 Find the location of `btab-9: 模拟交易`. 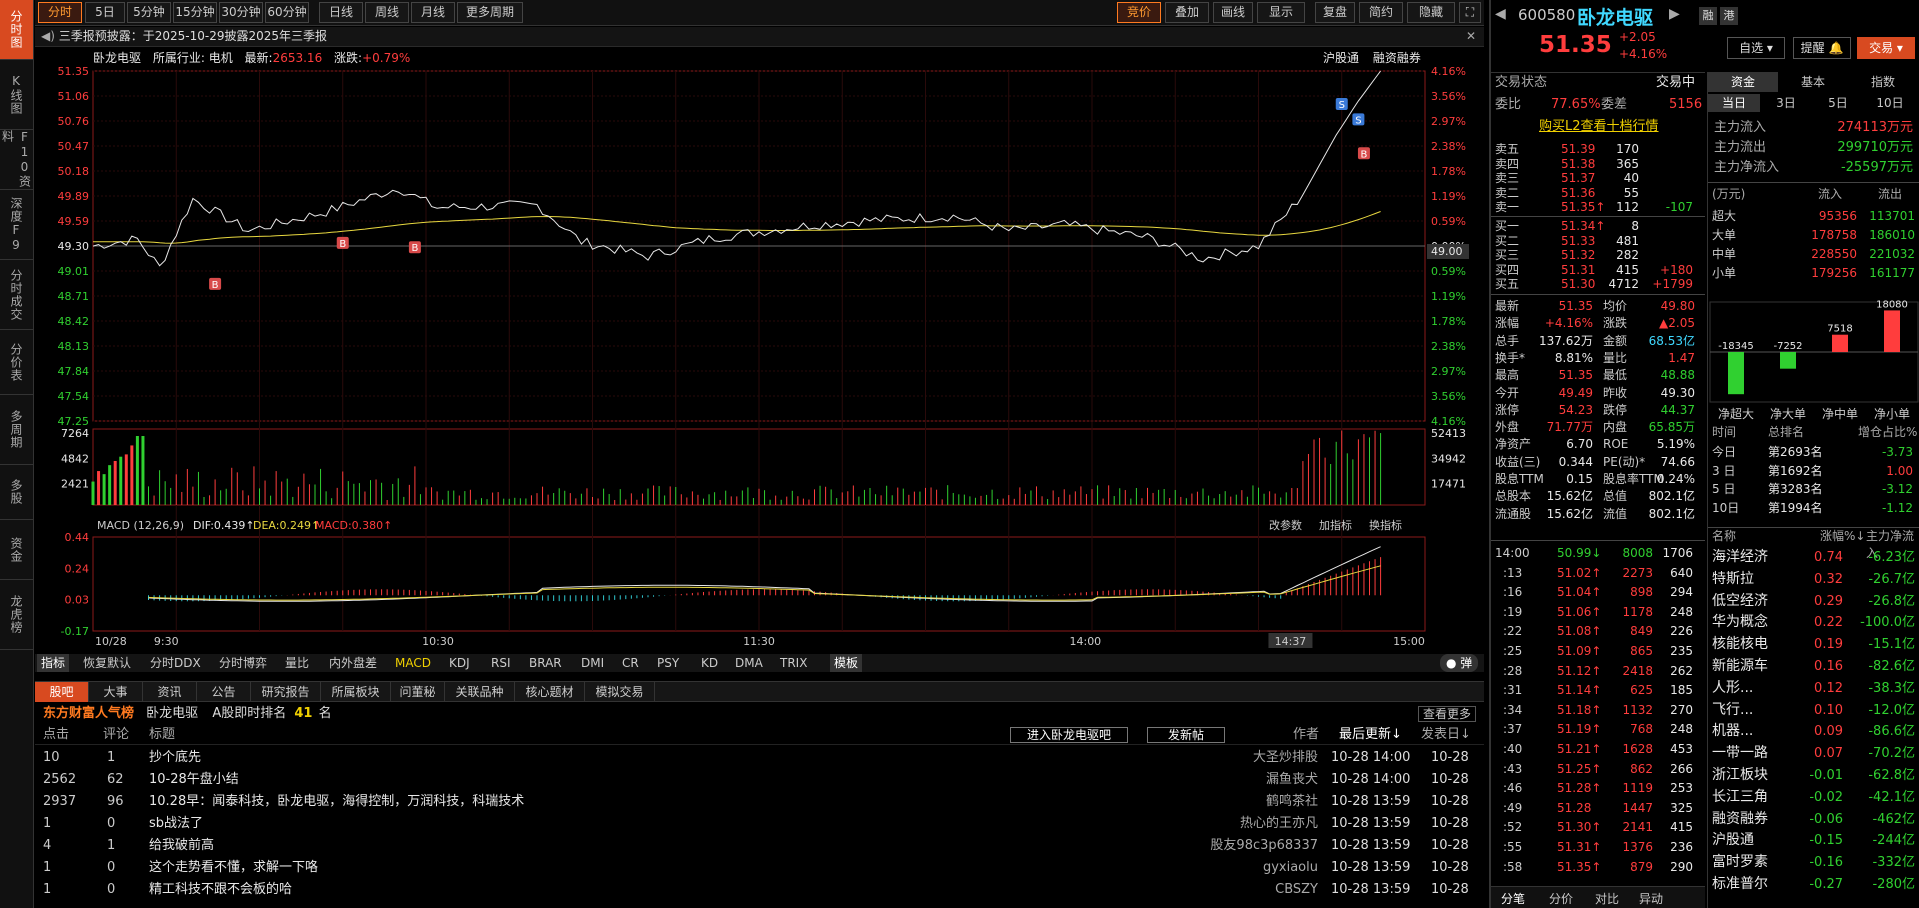

btab-9: 模拟交易 is located at coordinates (620, 692).